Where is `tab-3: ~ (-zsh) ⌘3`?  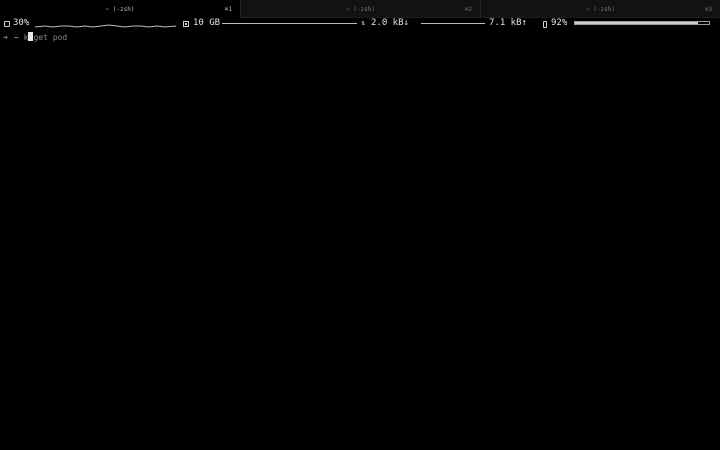
tab-3: ~ (-zsh) ⌘3 is located at coordinates (600, 9).